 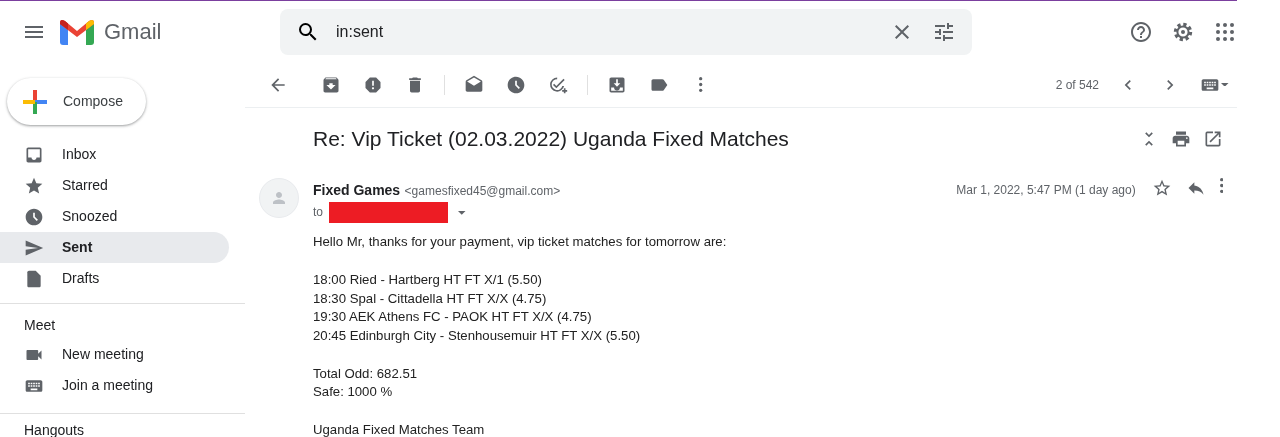 What do you see at coordinates (430, 298) in the screenshot?
I see `body-text: 18:30 Spal - Cittadella HT FT X/X (4.75)` at bounding box center [430, 298].